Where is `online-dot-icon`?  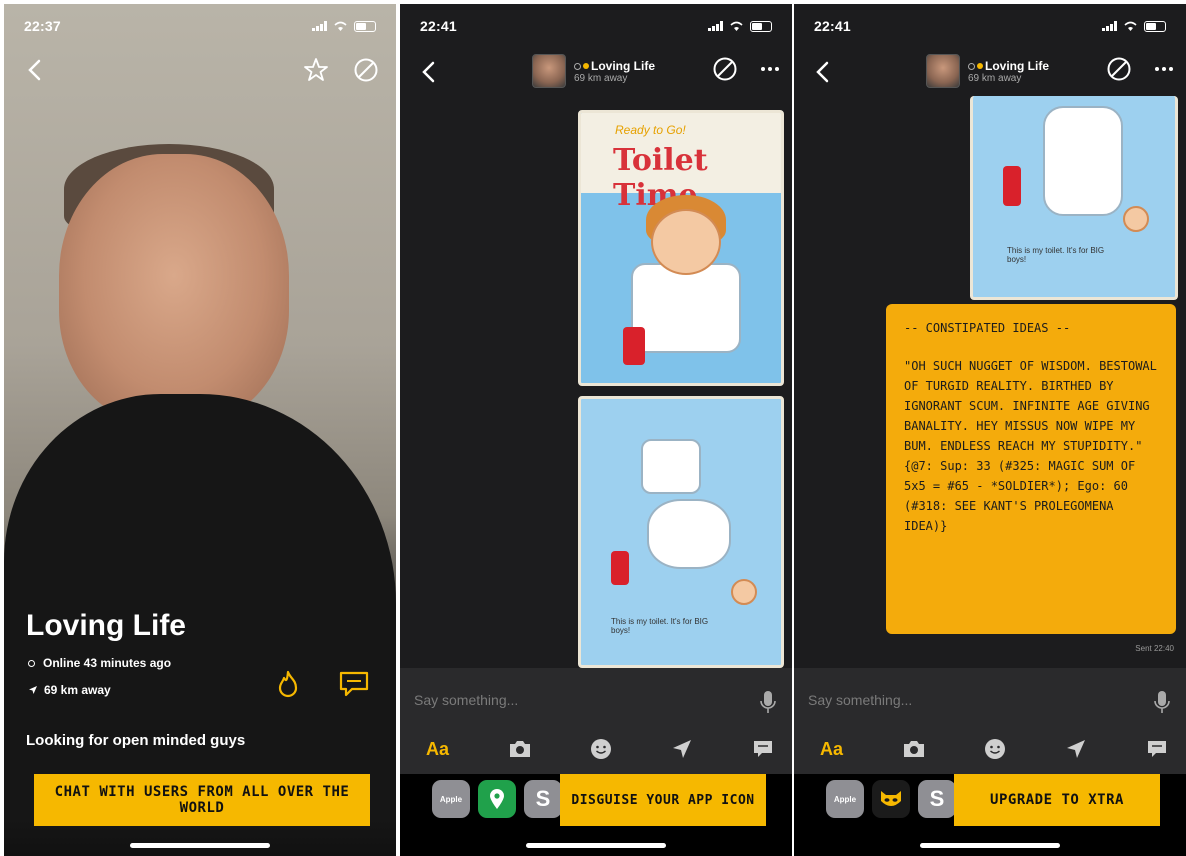 online-dot-icon is located at coordinates (586, 65).